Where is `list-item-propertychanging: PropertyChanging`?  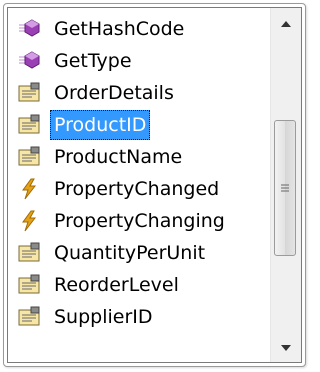 list-item-propertychanging: PropertyChanging is located at coordinates (140, 221).